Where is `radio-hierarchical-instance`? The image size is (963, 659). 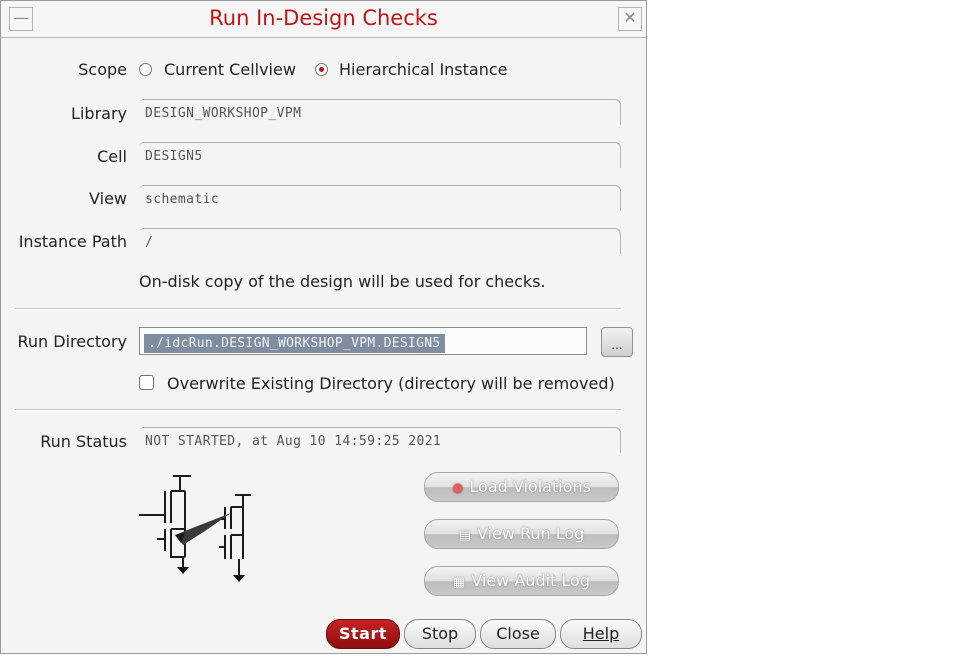 radio-hierarchical-instance is located at coordinates (321, 69).